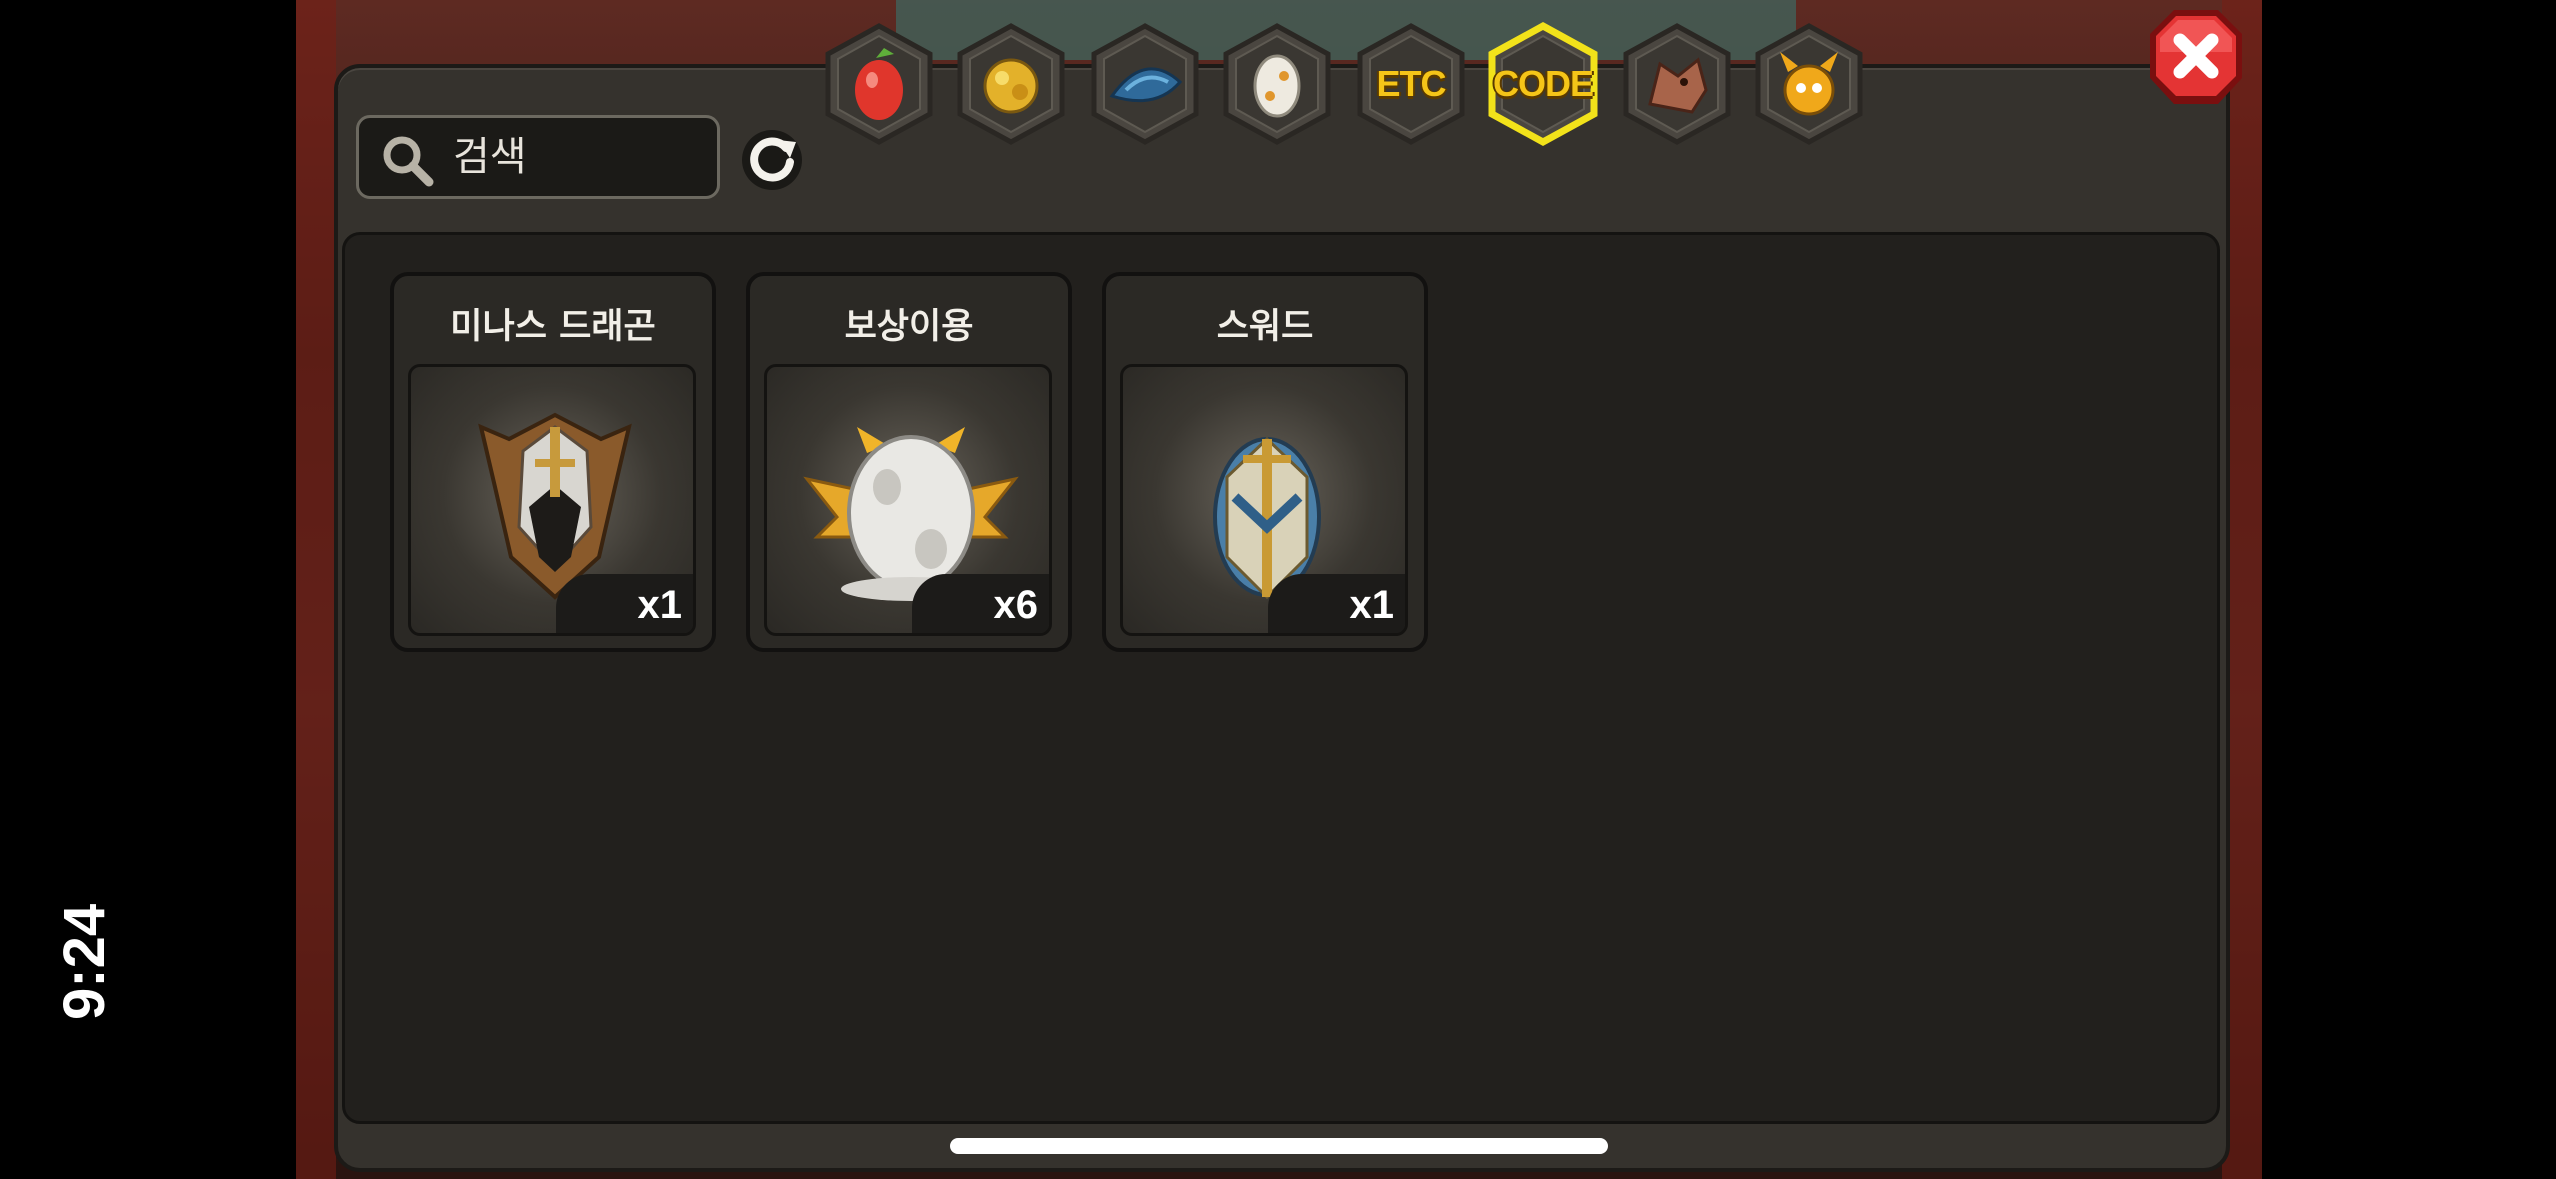 This screenshot has width=2556, height=1179. Describe the element at coordinates (879, 84) in the screenshot. I see `tab-fruit` at that location.